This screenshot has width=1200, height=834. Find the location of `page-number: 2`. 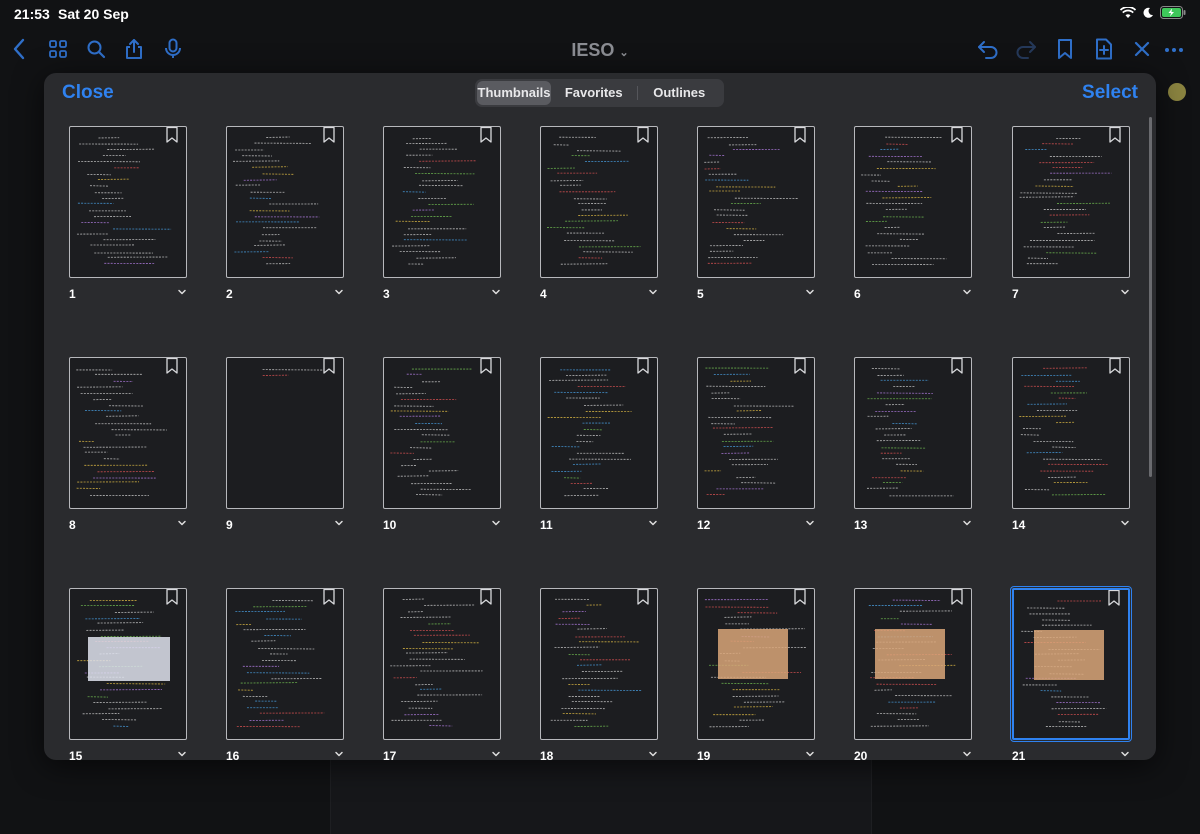

page-number: 2 is located at coordinates (229, 294).